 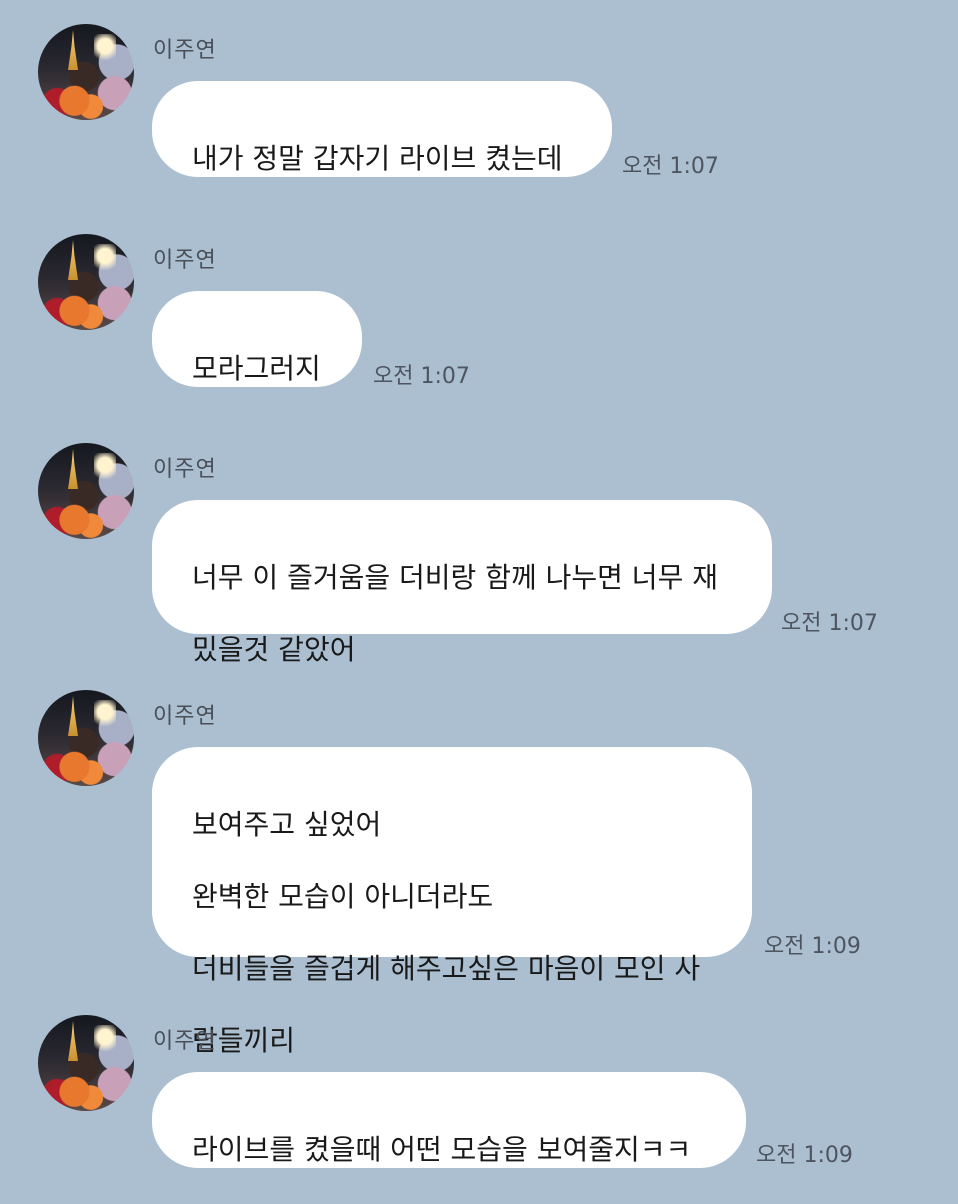 What do you see at coordinates (377, 158) in the screenshot?
I see `message-text-line: 내가 정말 갑자기 라이브 켰는데` at bounding box center [377, 158].